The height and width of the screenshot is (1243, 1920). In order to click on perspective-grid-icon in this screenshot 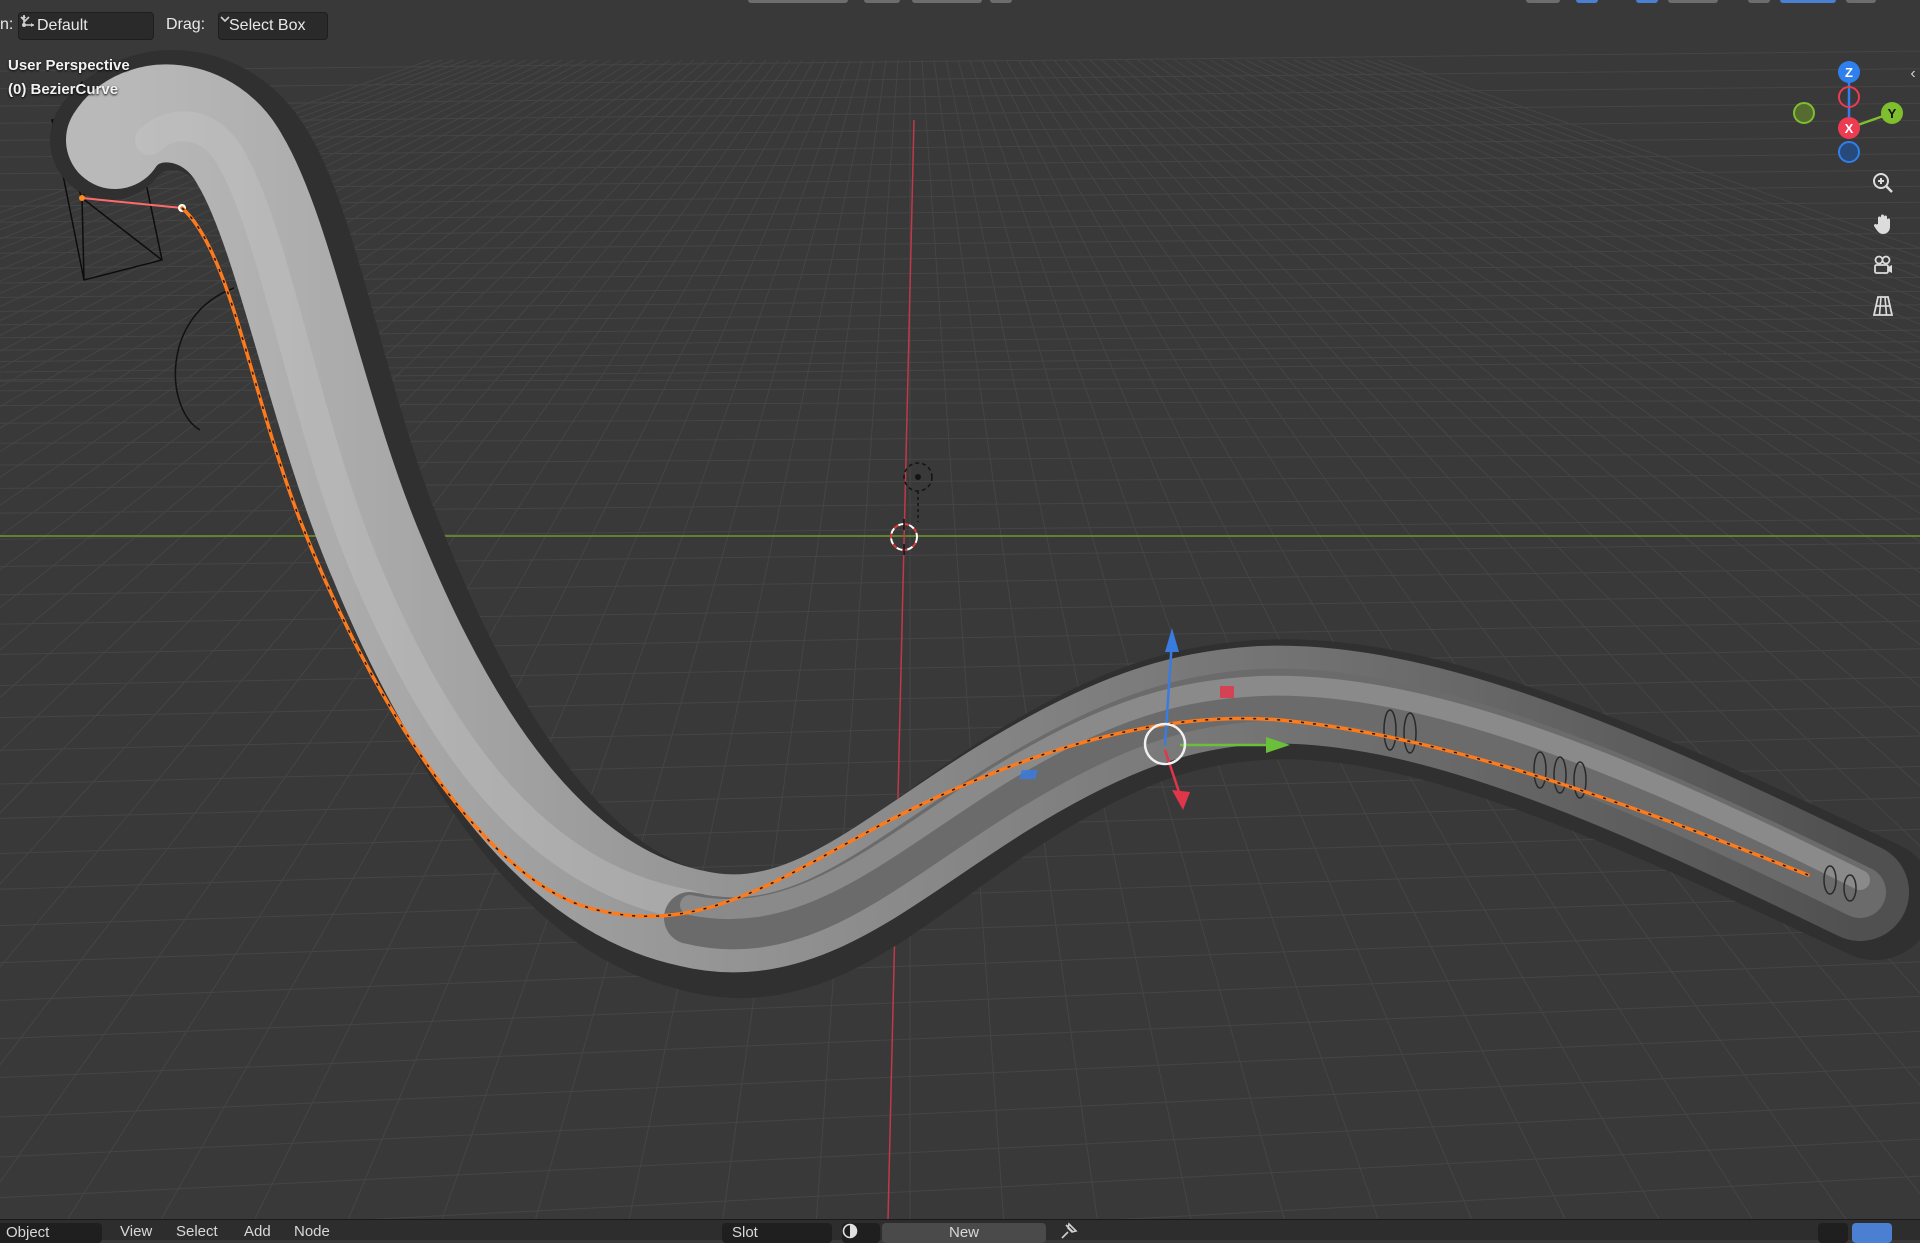, I will do `click(1888, 311)`.